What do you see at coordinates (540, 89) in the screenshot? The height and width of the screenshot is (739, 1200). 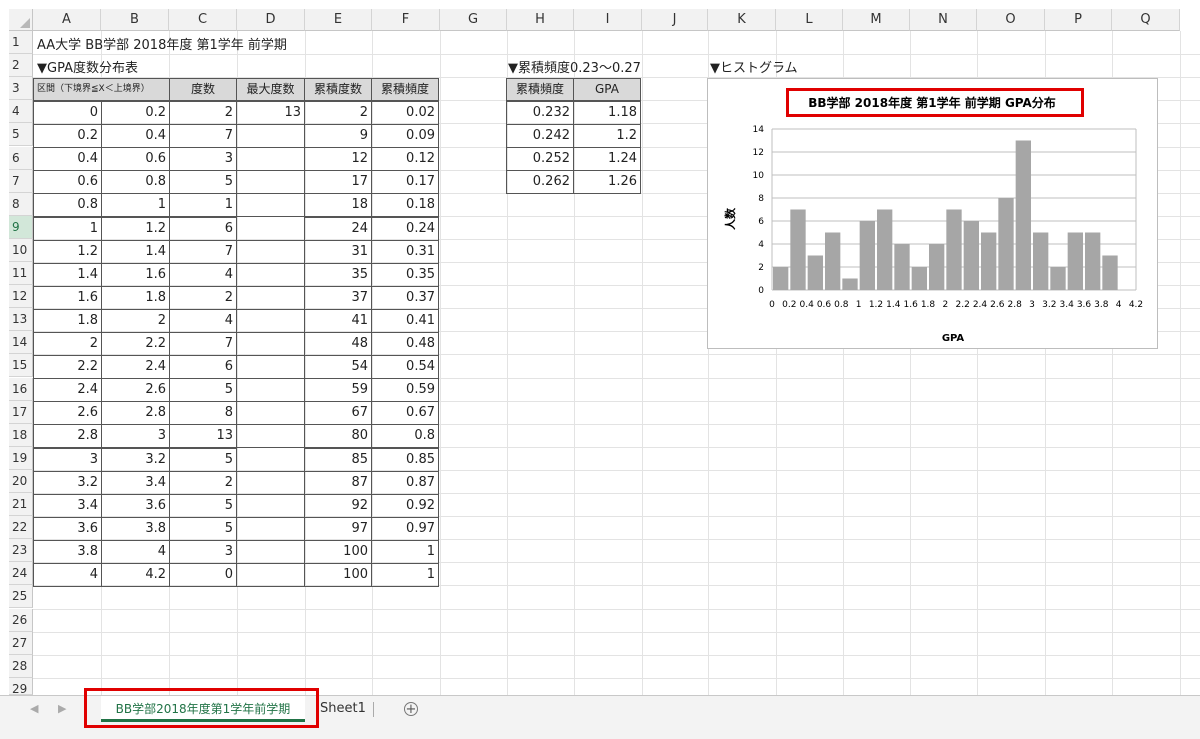 I see `cum-header-rel: 累積頻度` at bounding box center [540, 89].